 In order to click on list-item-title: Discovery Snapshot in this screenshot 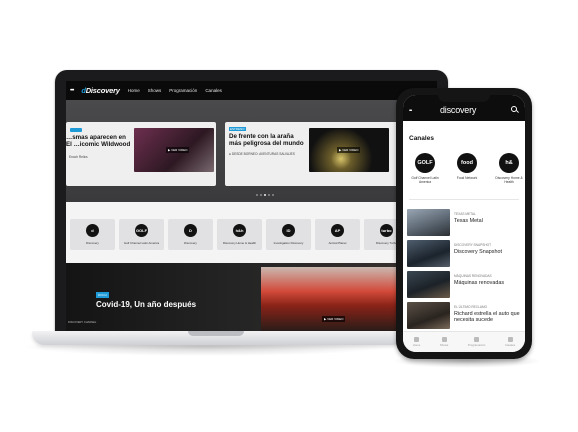, I will do `click(478, 252)`.